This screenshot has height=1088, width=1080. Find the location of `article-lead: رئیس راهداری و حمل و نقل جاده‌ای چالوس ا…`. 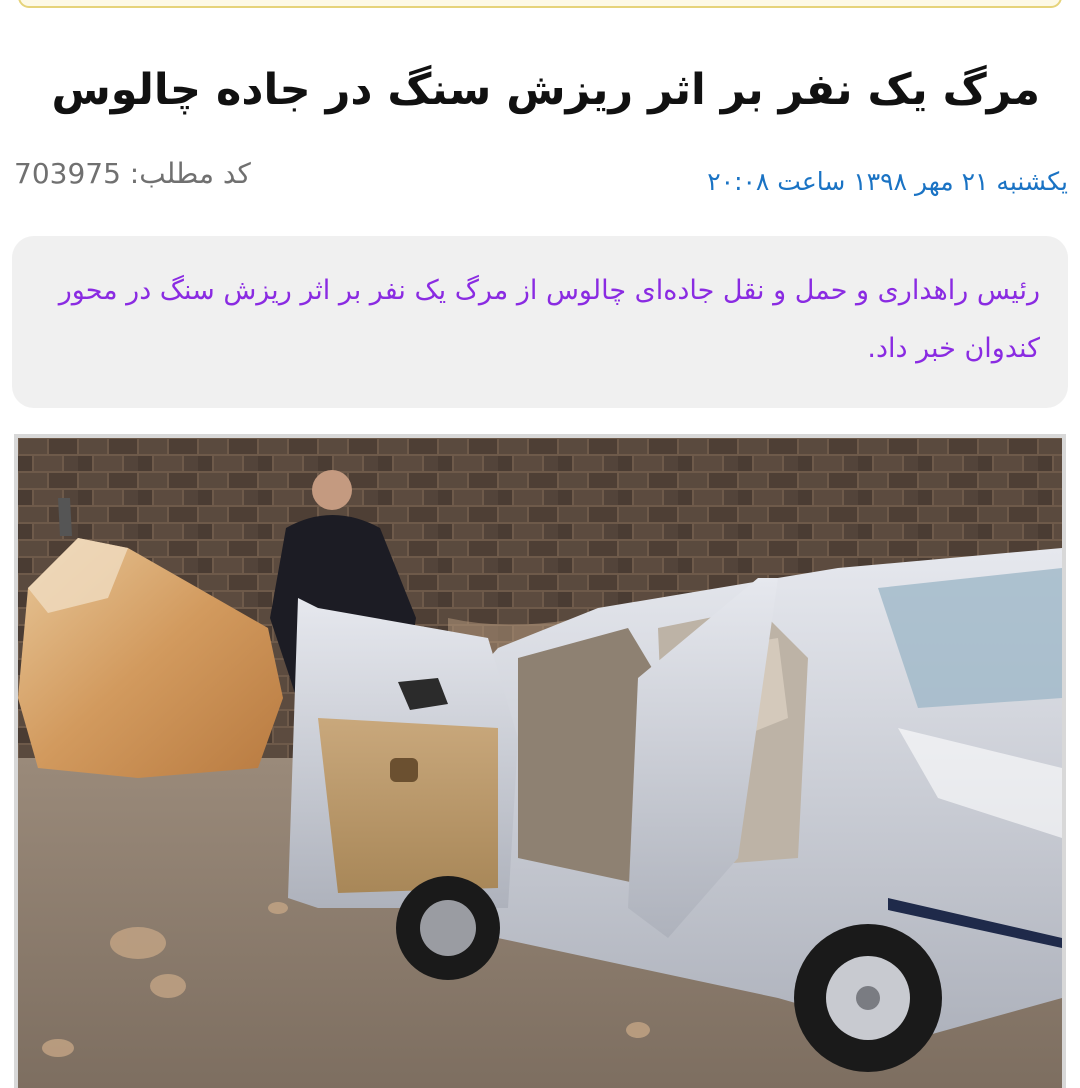

article-lead: رئیس راهداری و حمل و نقل جاده‌ای چالوس ا… is located at coordinates (549, 319).